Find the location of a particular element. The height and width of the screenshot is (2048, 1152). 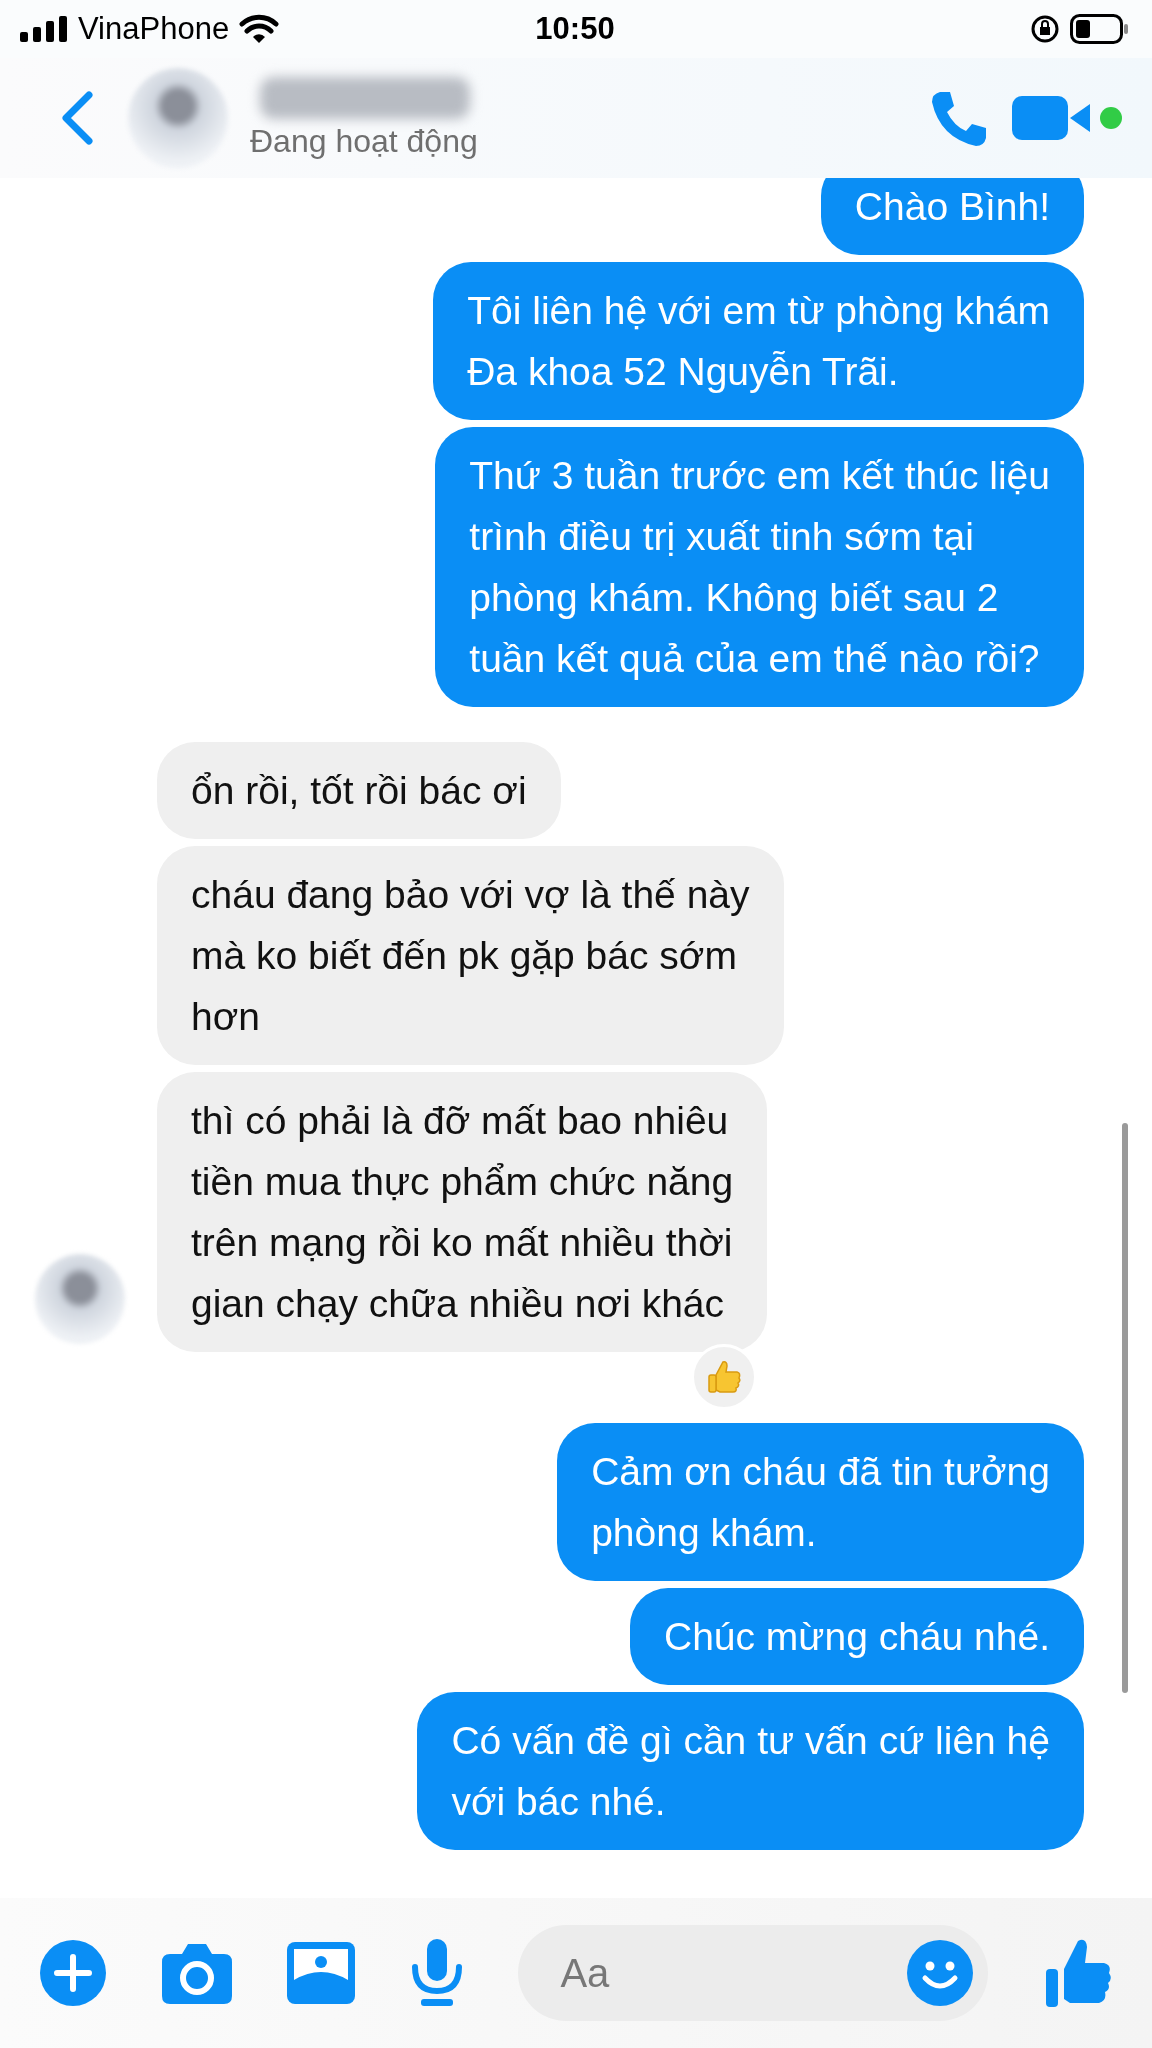

message-bubble: thì có phải là đỡ mất bao nhiêu tiền mua thực phẩm chức năng trên mạng rồi ko mất nhiều thời gian chạy chữa nhiều nơi khác is located at coordinates (462, 1212).